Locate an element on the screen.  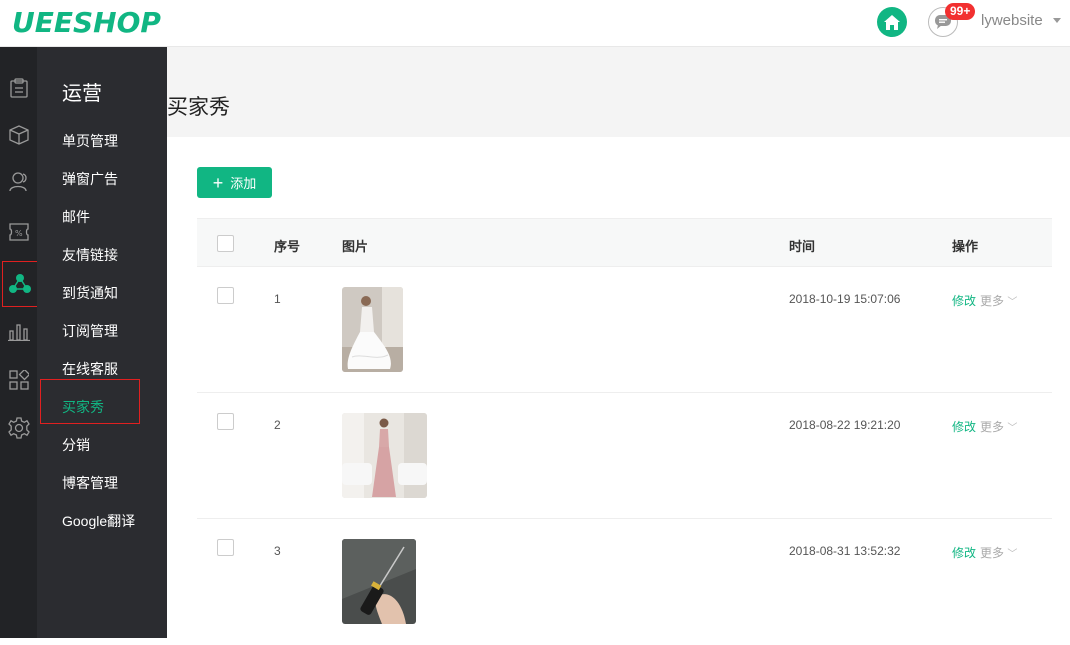
chart-icon is located at coordinates (18, 332).